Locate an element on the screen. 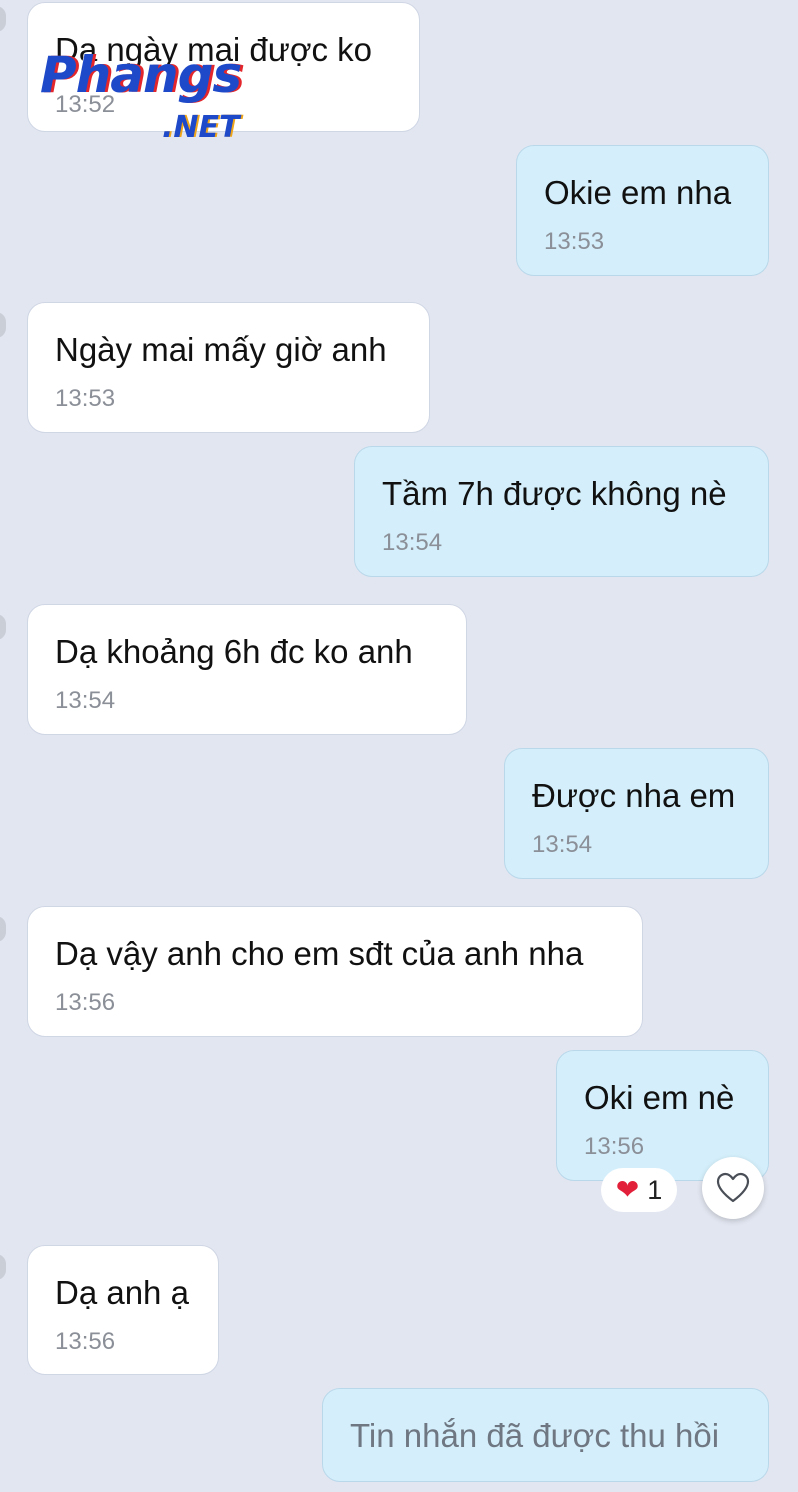 The height and width of the screenshot is (1492, 798). reaction-count: 1 is located at coordinates (655, 1189).